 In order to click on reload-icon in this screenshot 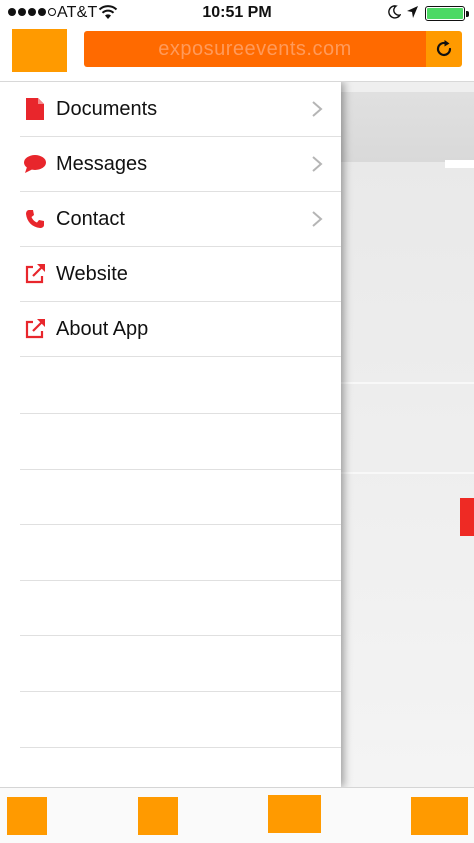, I will do `click(444, 48)`.